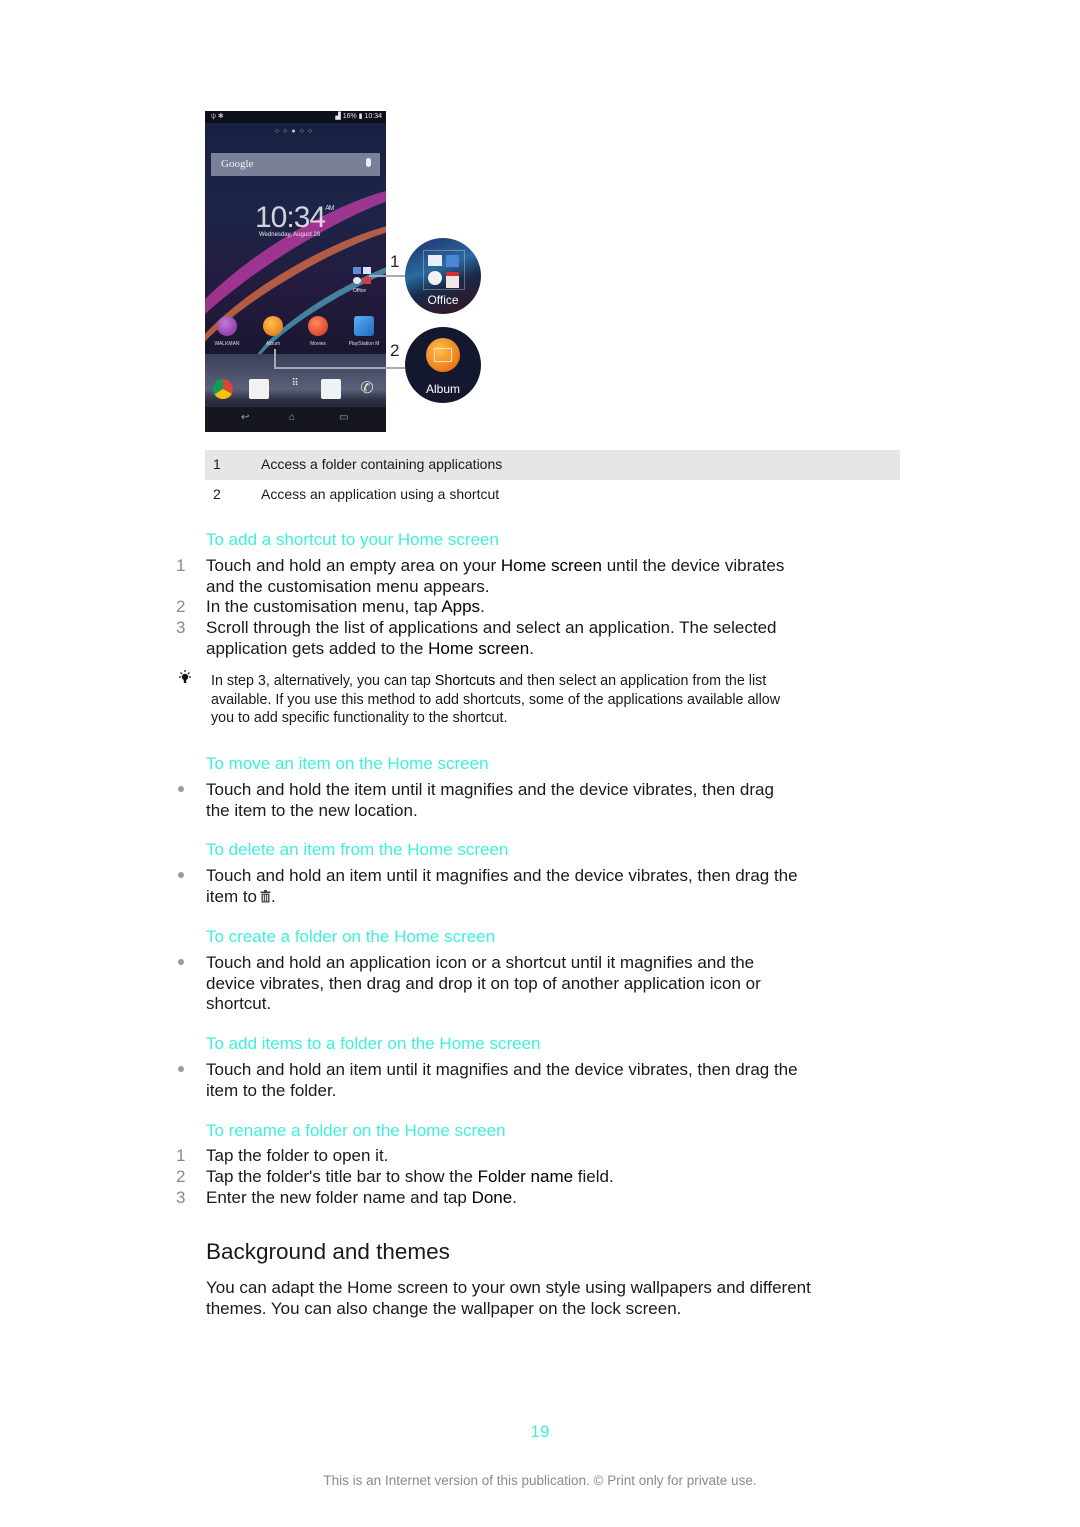 This screenshot has width=1080, height=1527. What do you see at coordinates (292, 417) in the screenshot?
I see `home-icon: ⌂` at bounding box center [292, 417].